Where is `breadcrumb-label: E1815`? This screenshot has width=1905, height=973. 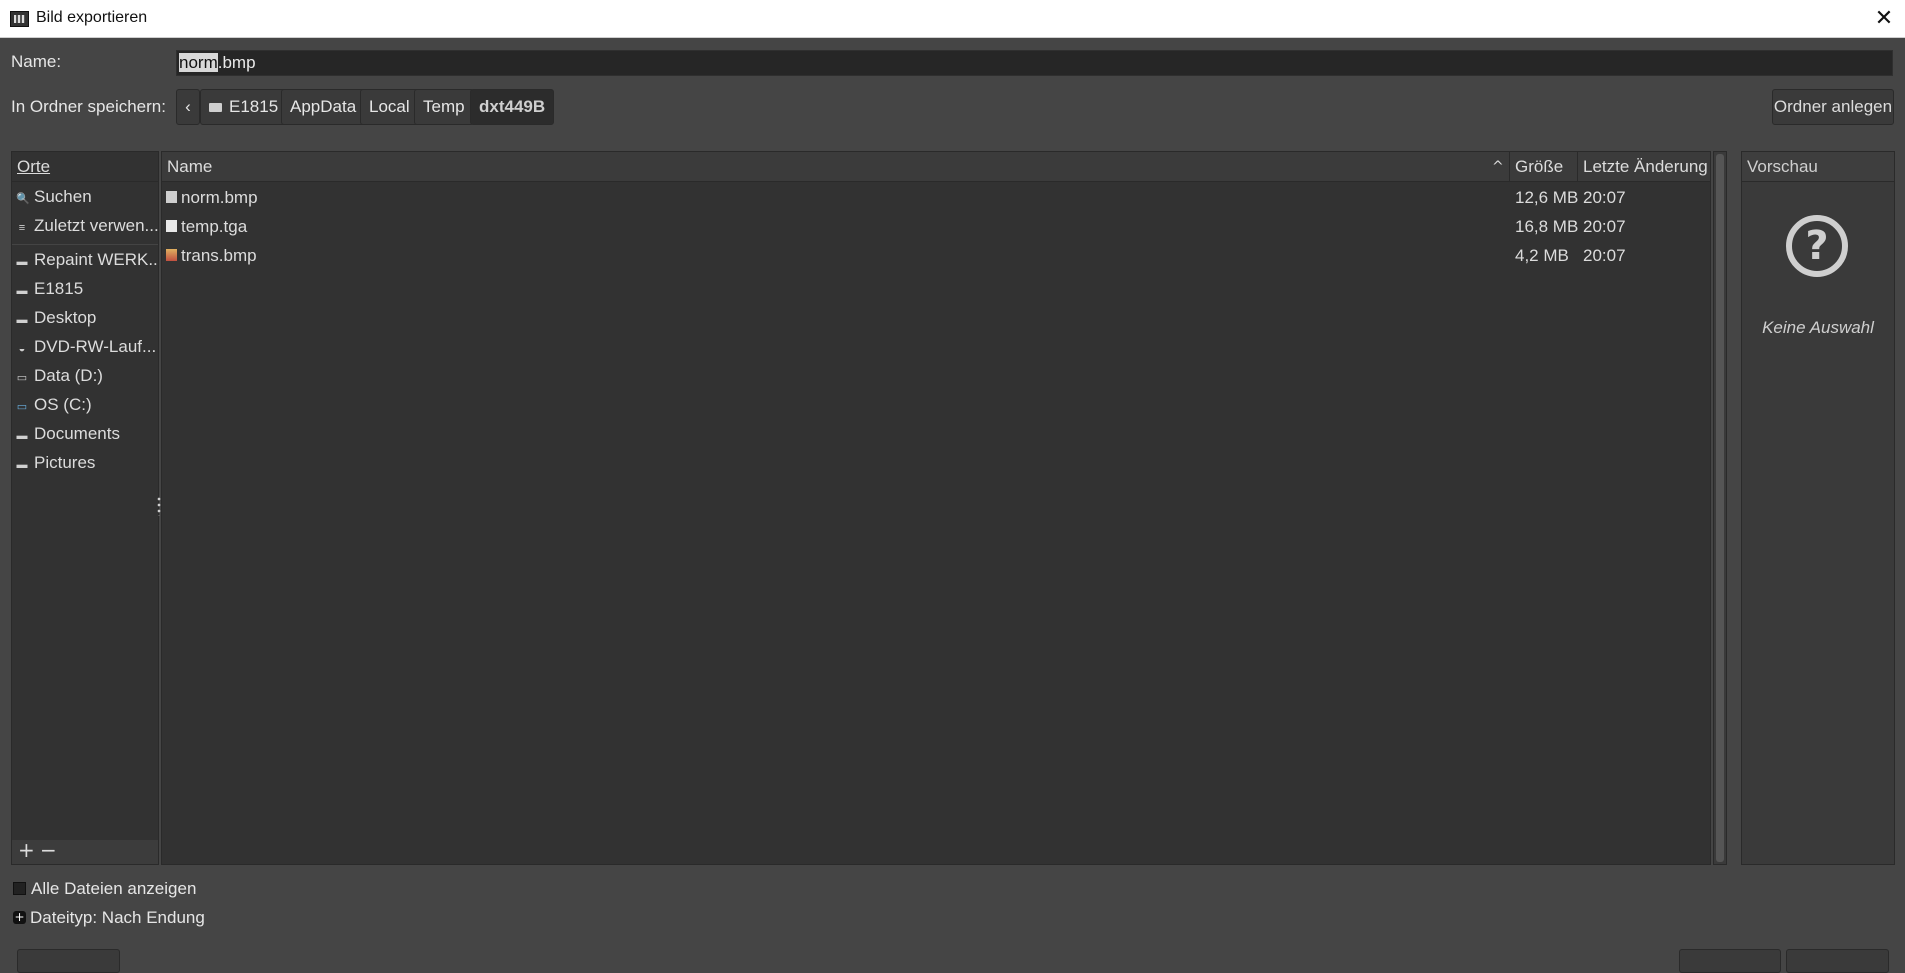 breadcrumb-label: E1815 is located at coordinates (254, 106).